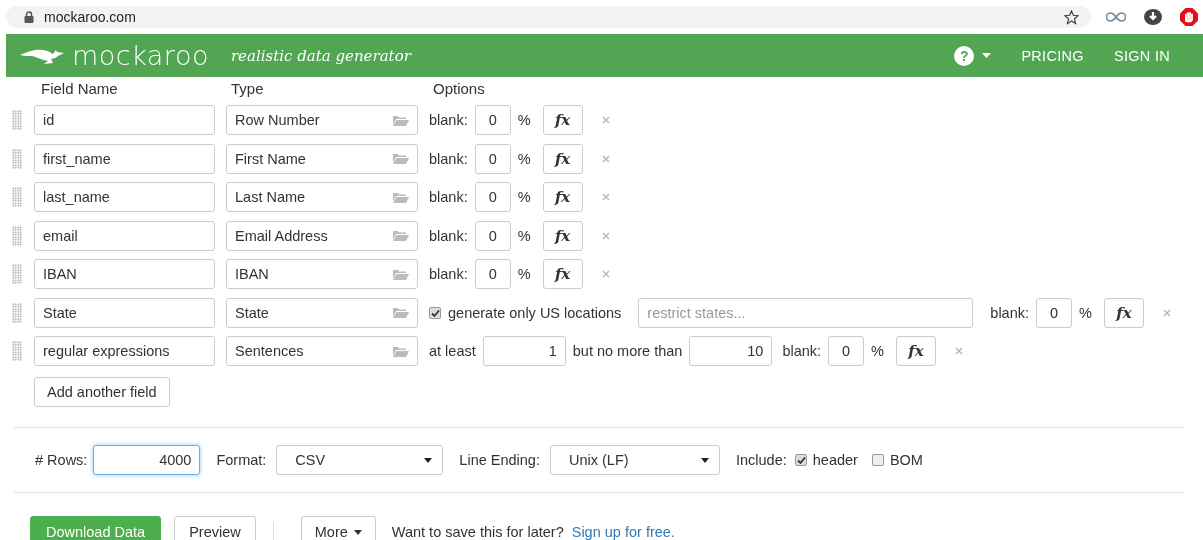  What do you see at coordinates (761, 460) in the screenshot?
I see `setting-label: Include:` at bounding box center [761, 460].